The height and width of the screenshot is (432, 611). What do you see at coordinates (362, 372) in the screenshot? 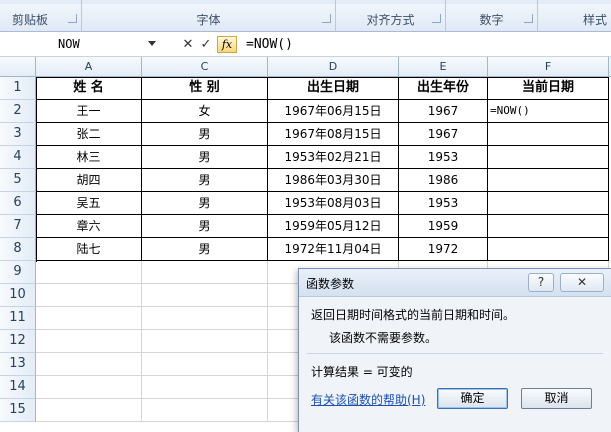
I see `result-text: 计算结果 = 可变的` at bounding box center [362, 372].